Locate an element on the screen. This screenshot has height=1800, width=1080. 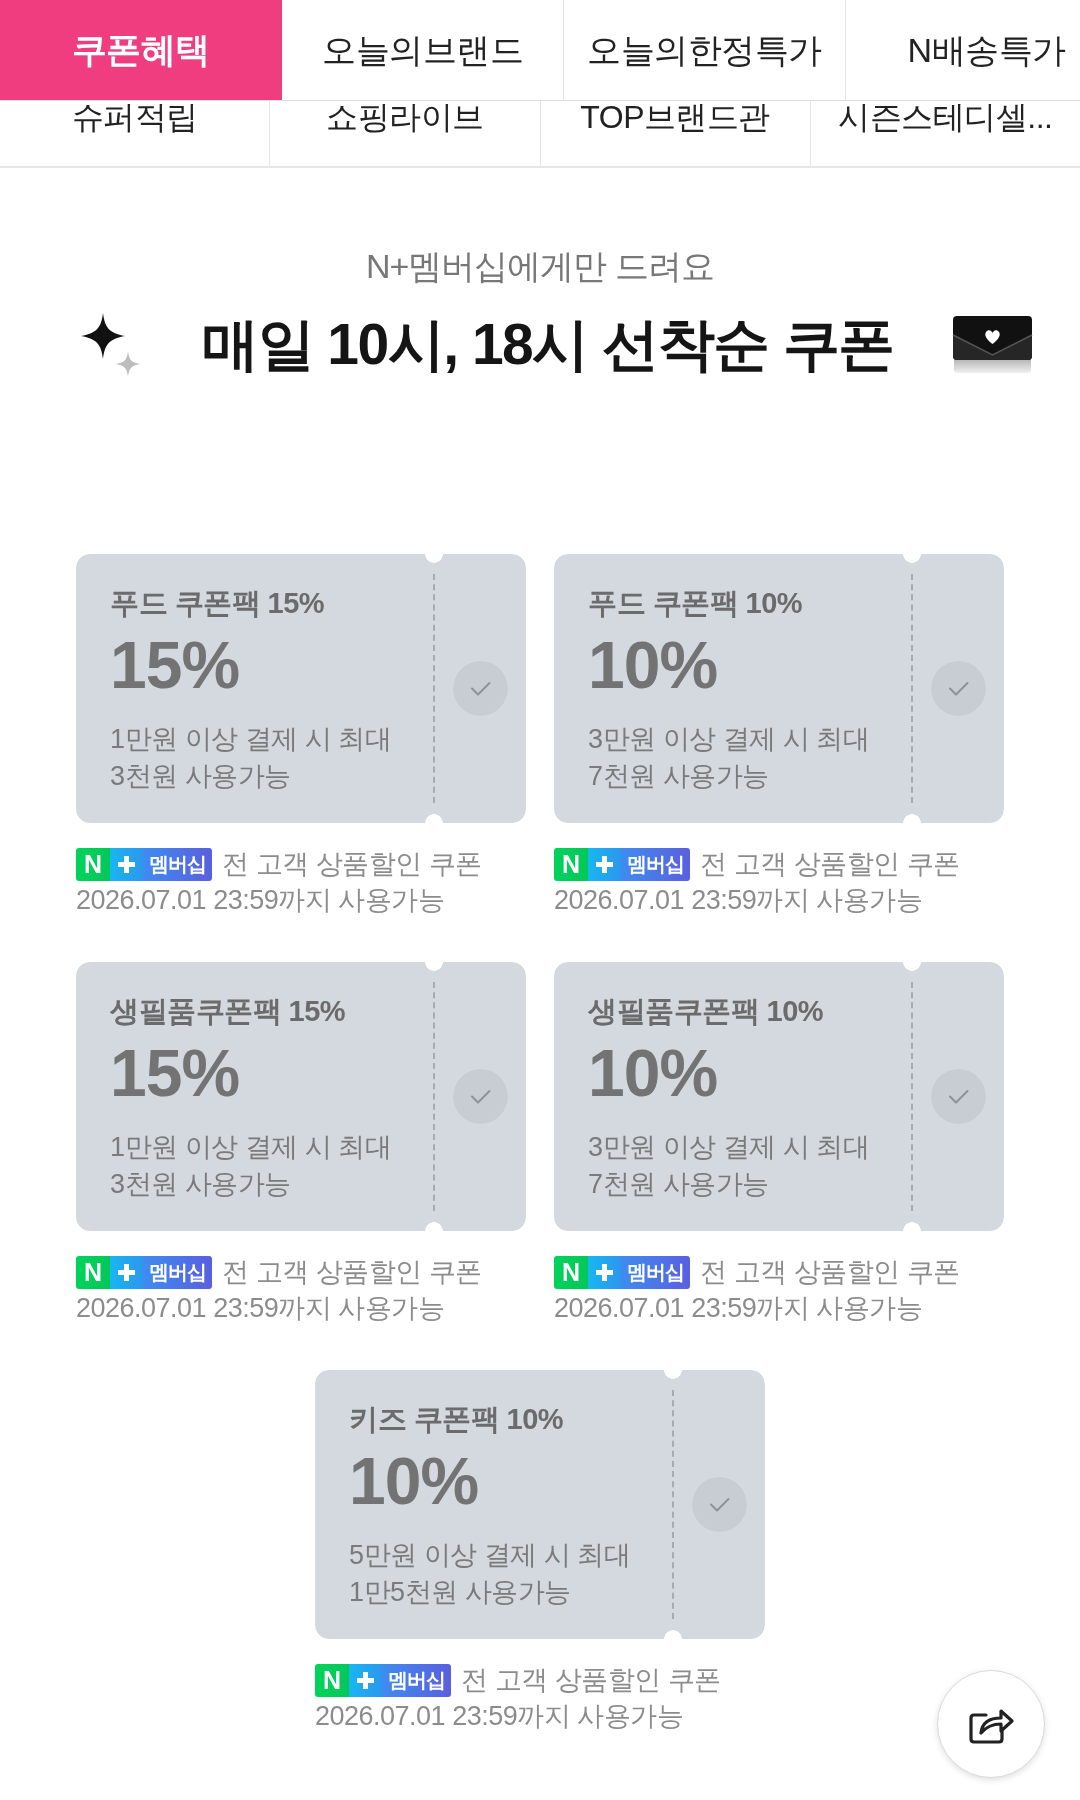
coupon-name: 생필품쿠폰팩 15% is located at coordinates (228, 1011).